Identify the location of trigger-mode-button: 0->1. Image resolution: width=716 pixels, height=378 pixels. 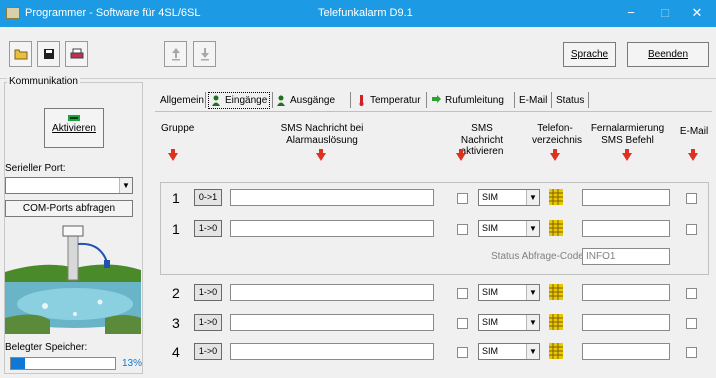
(208, 197).